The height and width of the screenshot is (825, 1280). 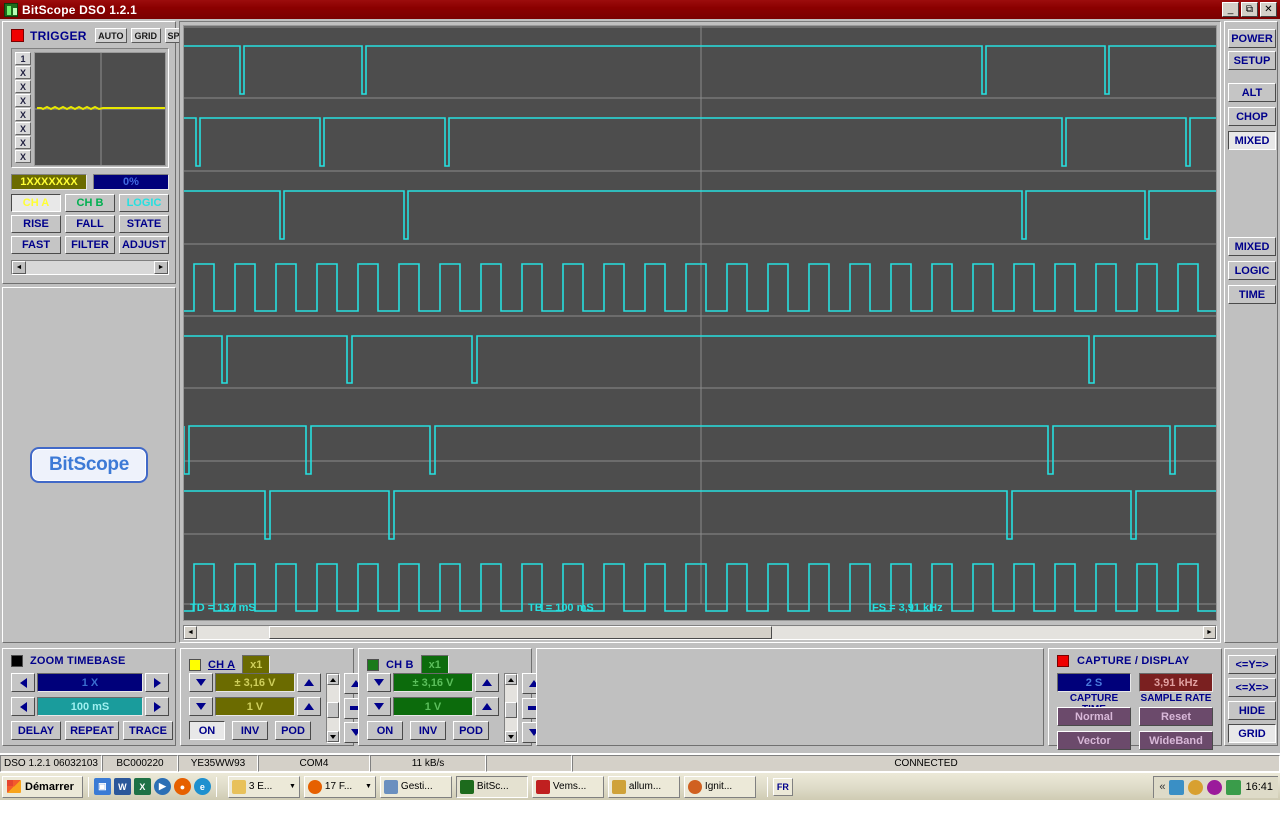 What do you see at coordinates (90, 267) in the screenshot?
I see `trigger-level-scrollbar: ◄ ►` at bounding box center [90, 267].